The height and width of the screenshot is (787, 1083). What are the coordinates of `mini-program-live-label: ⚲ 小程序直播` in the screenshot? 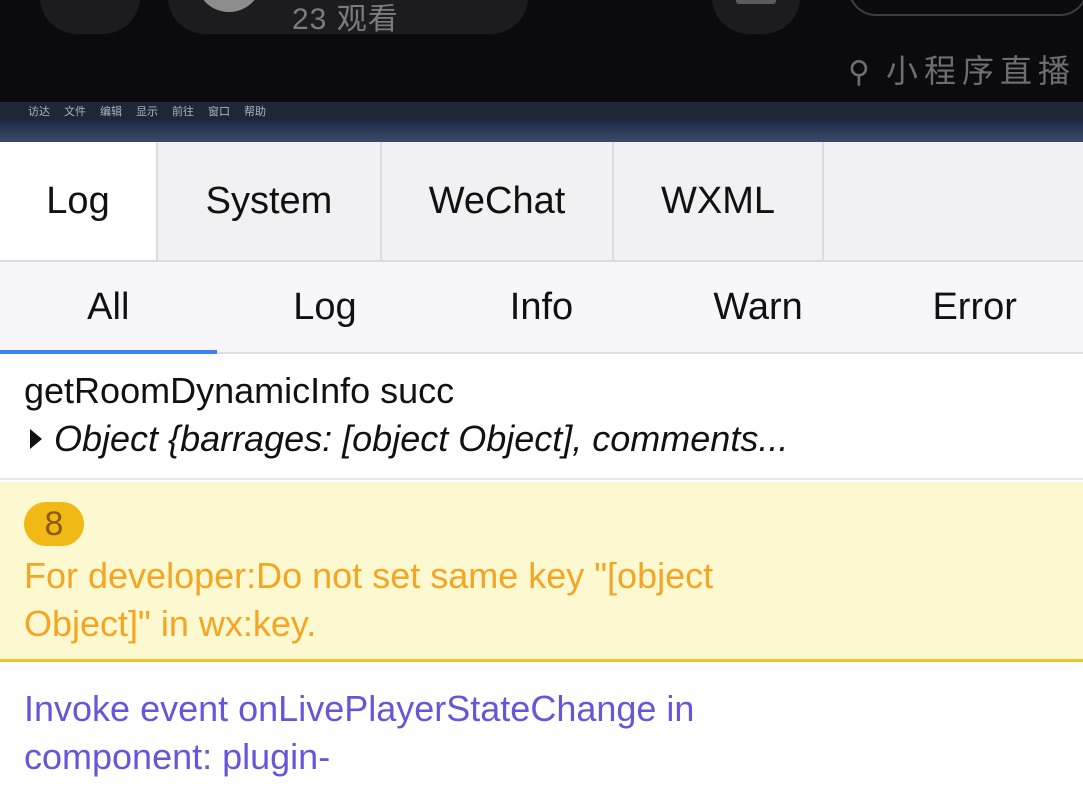 It's located at (962, 69).